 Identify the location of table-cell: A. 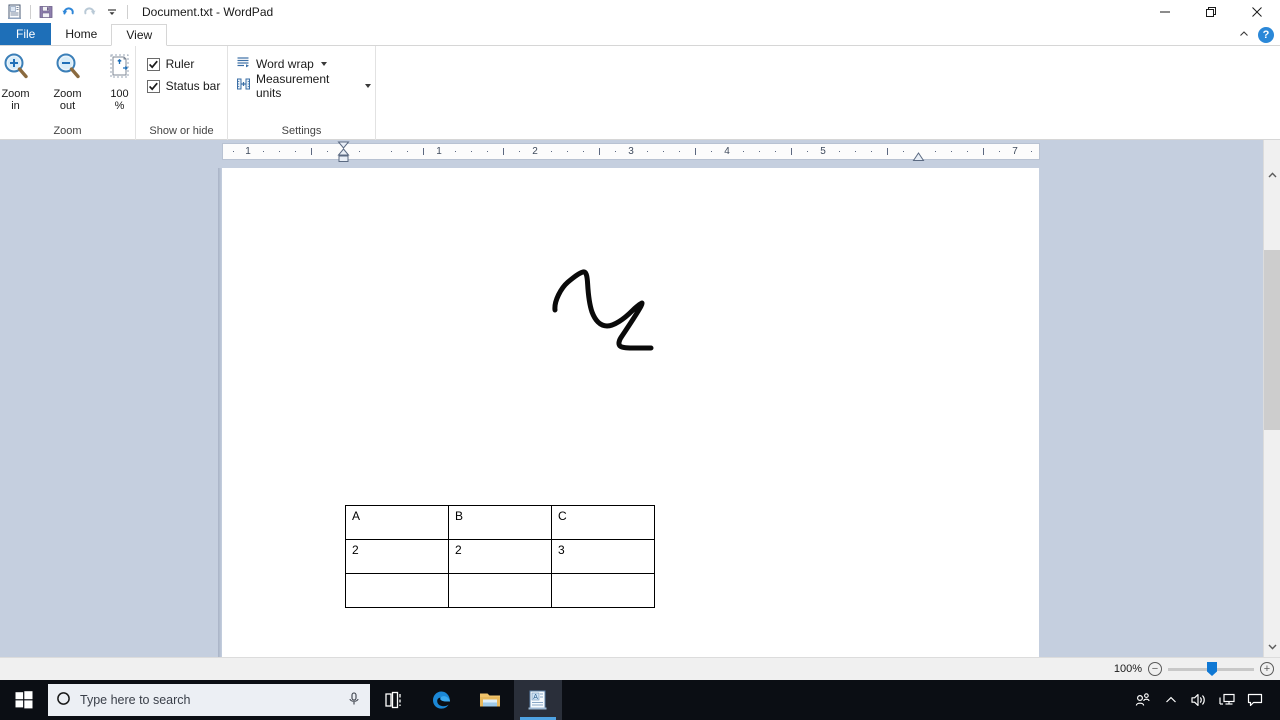
(397, 522).